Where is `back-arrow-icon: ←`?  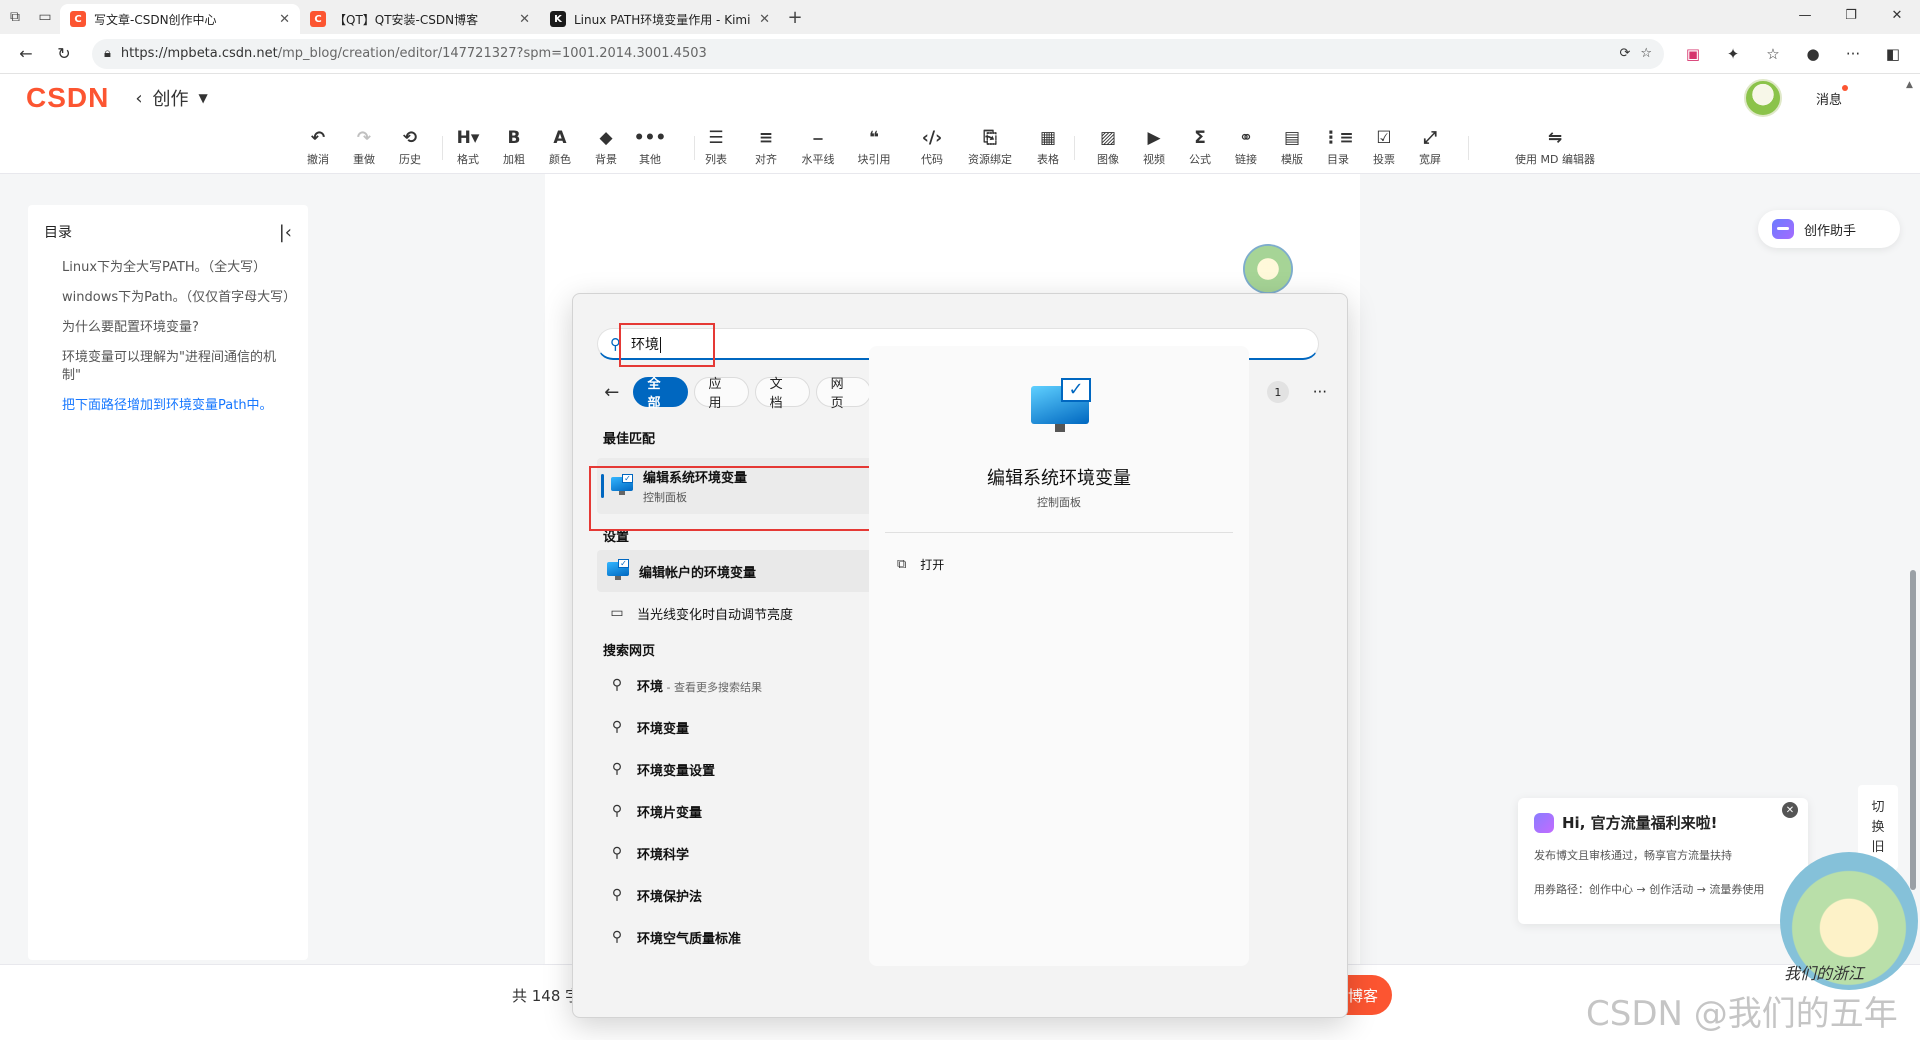
back-arrow-icon: ← is located at coordinates (612, 392).